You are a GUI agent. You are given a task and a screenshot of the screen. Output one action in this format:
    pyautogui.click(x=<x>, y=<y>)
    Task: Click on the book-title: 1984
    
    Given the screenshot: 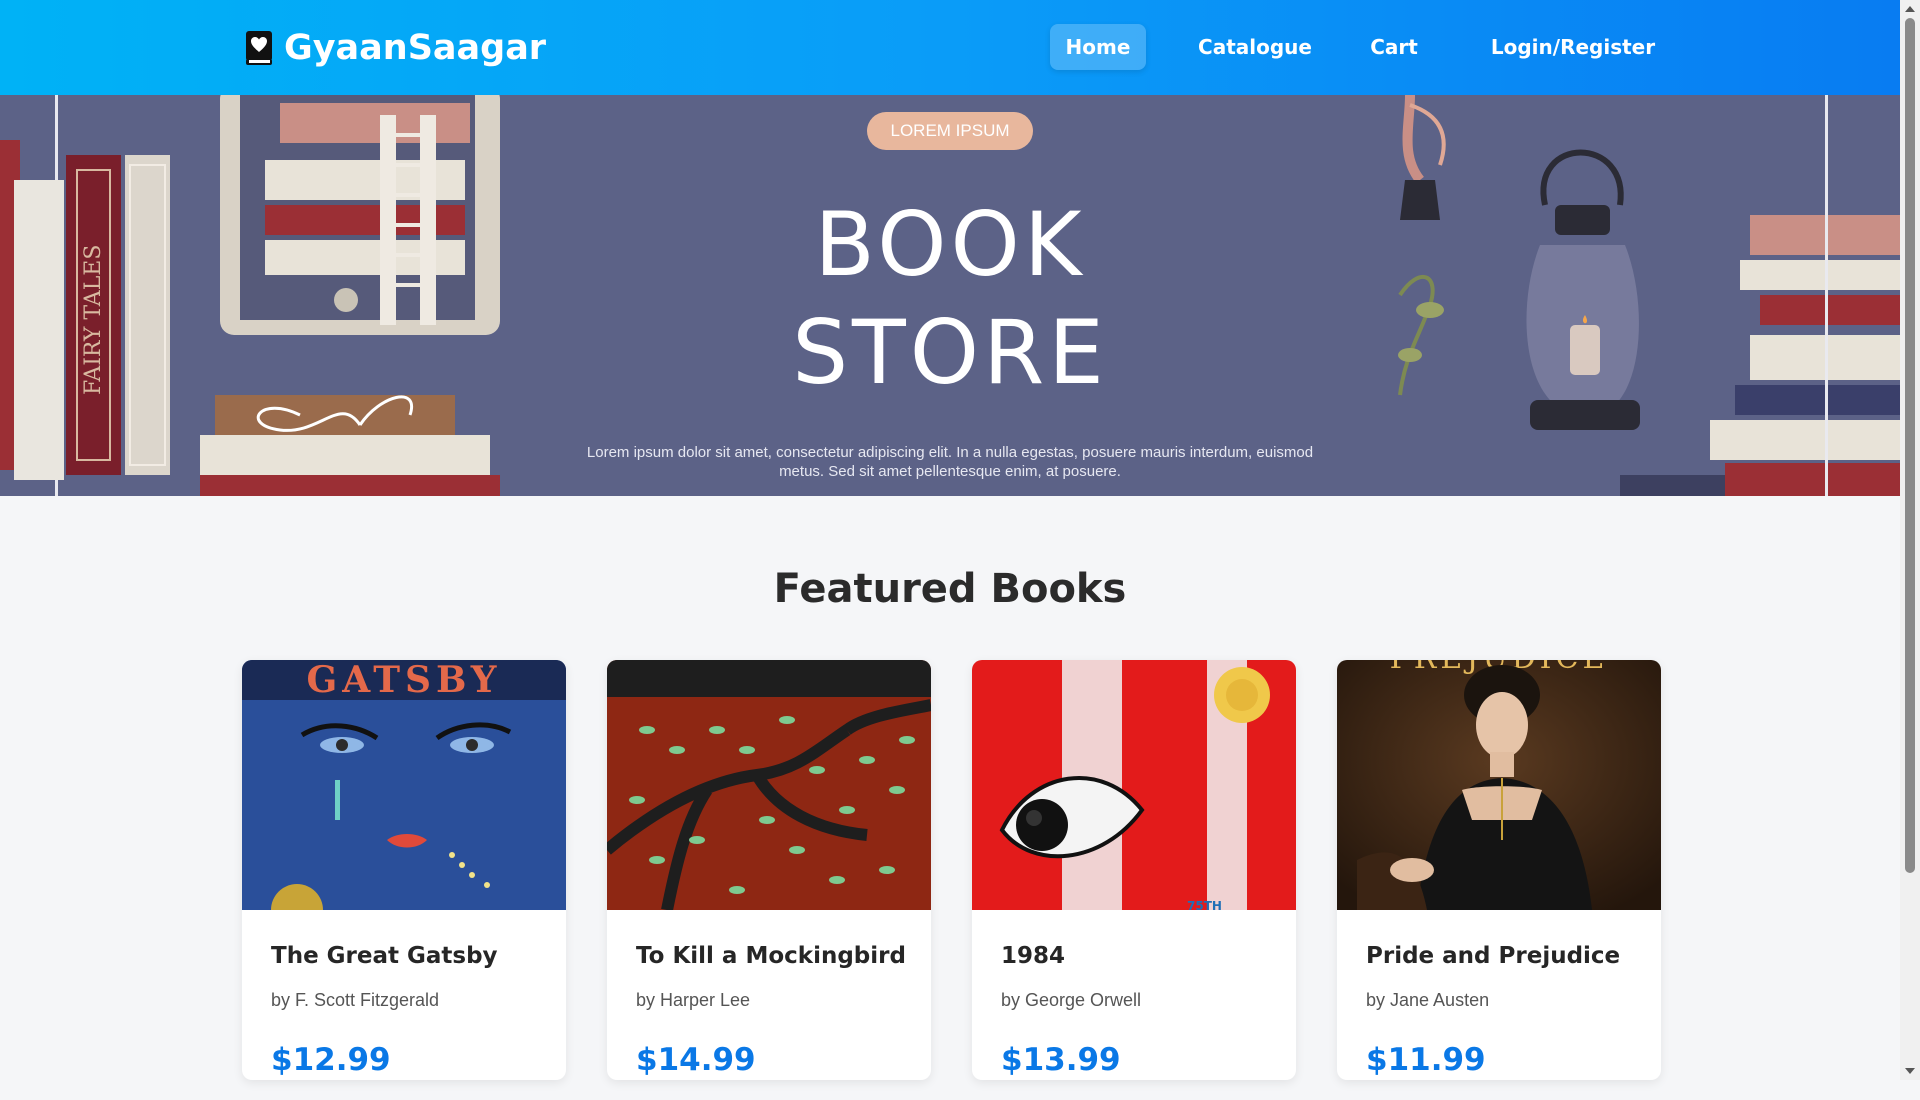 What is the action you would take?
    pyautogui.click(x=1033, y=956)
    